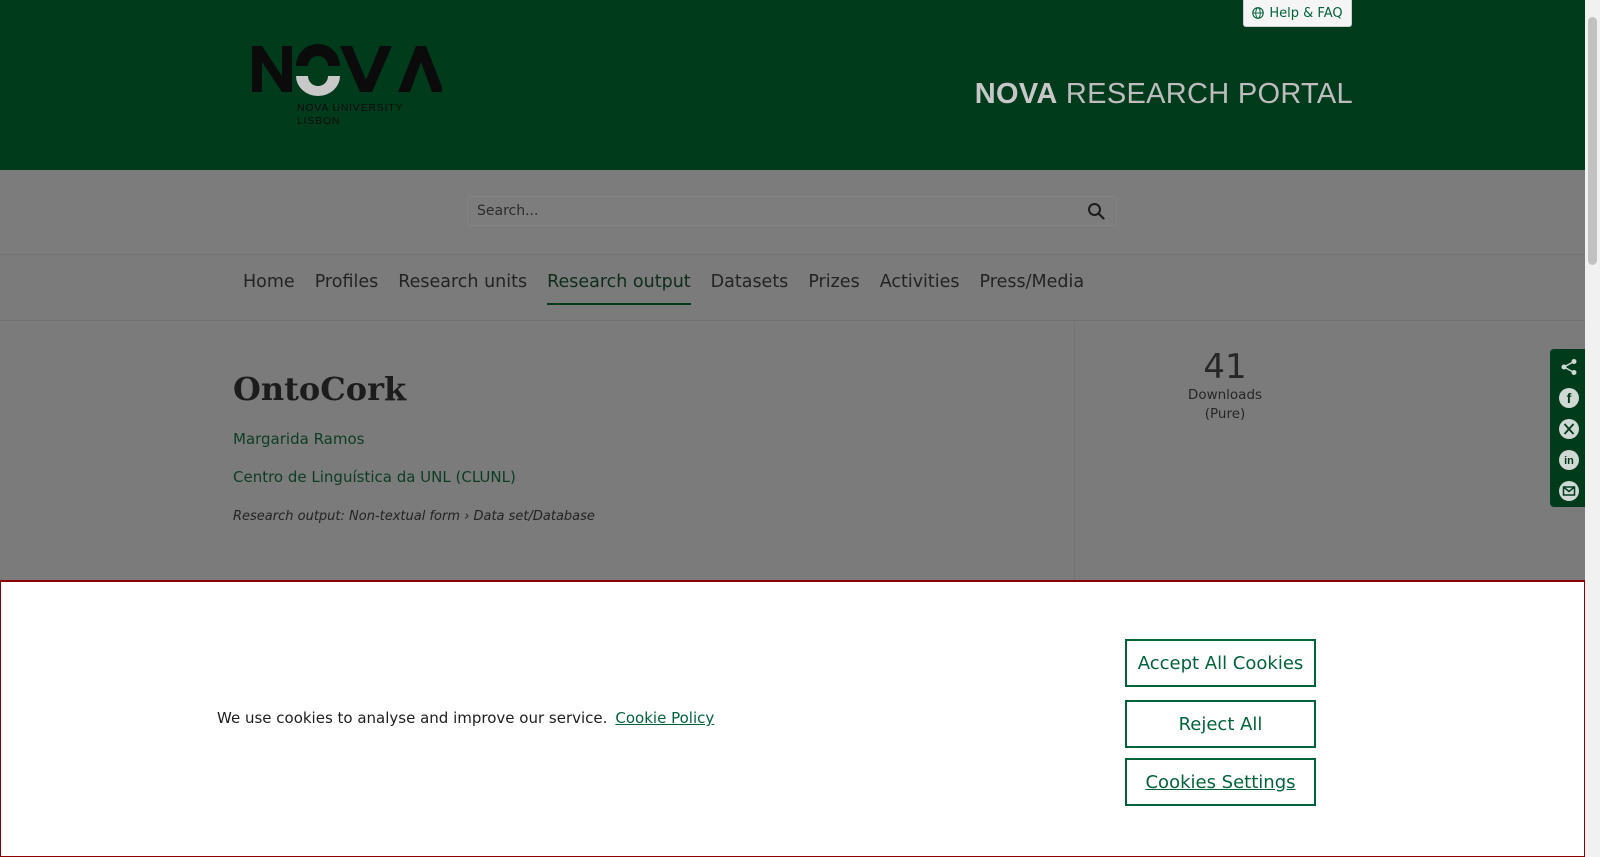 The height and width of the screenshot is (857, 1600). Describe the element at coordinates (1592, 141) in the screenshot. I see `scrollbar-thumb` at that location.